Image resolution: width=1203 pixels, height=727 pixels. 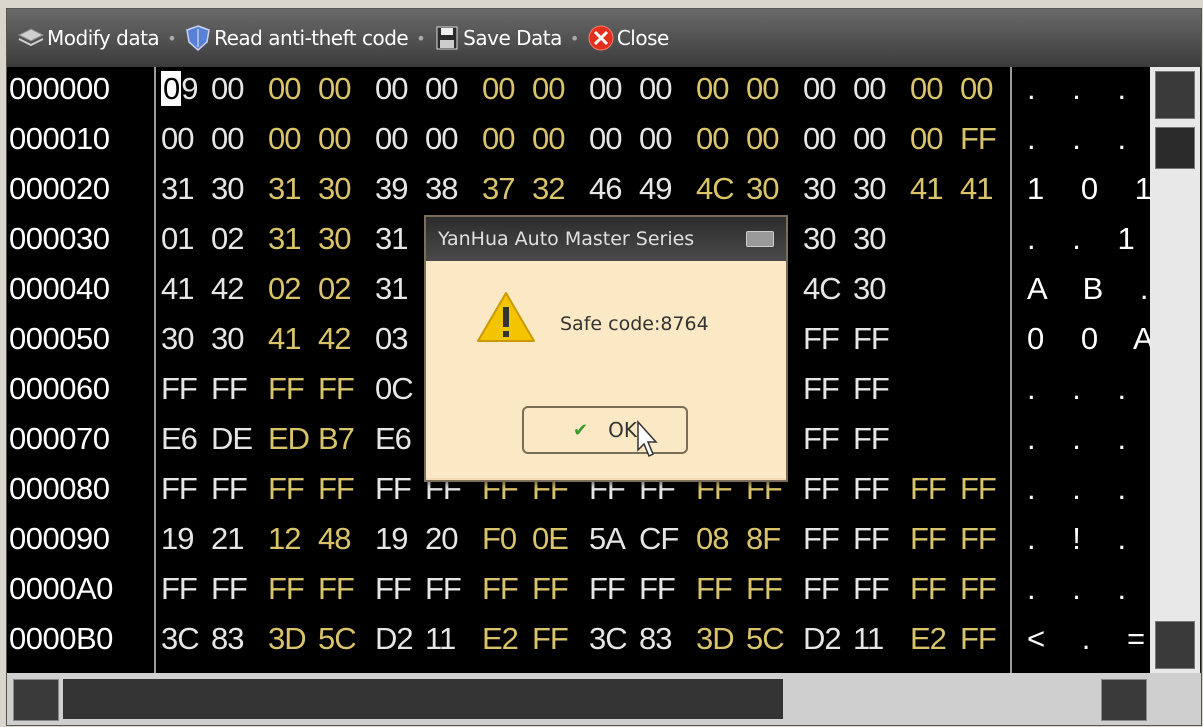 I want to click on hex-byte: DE, so click(x=232, y=439).